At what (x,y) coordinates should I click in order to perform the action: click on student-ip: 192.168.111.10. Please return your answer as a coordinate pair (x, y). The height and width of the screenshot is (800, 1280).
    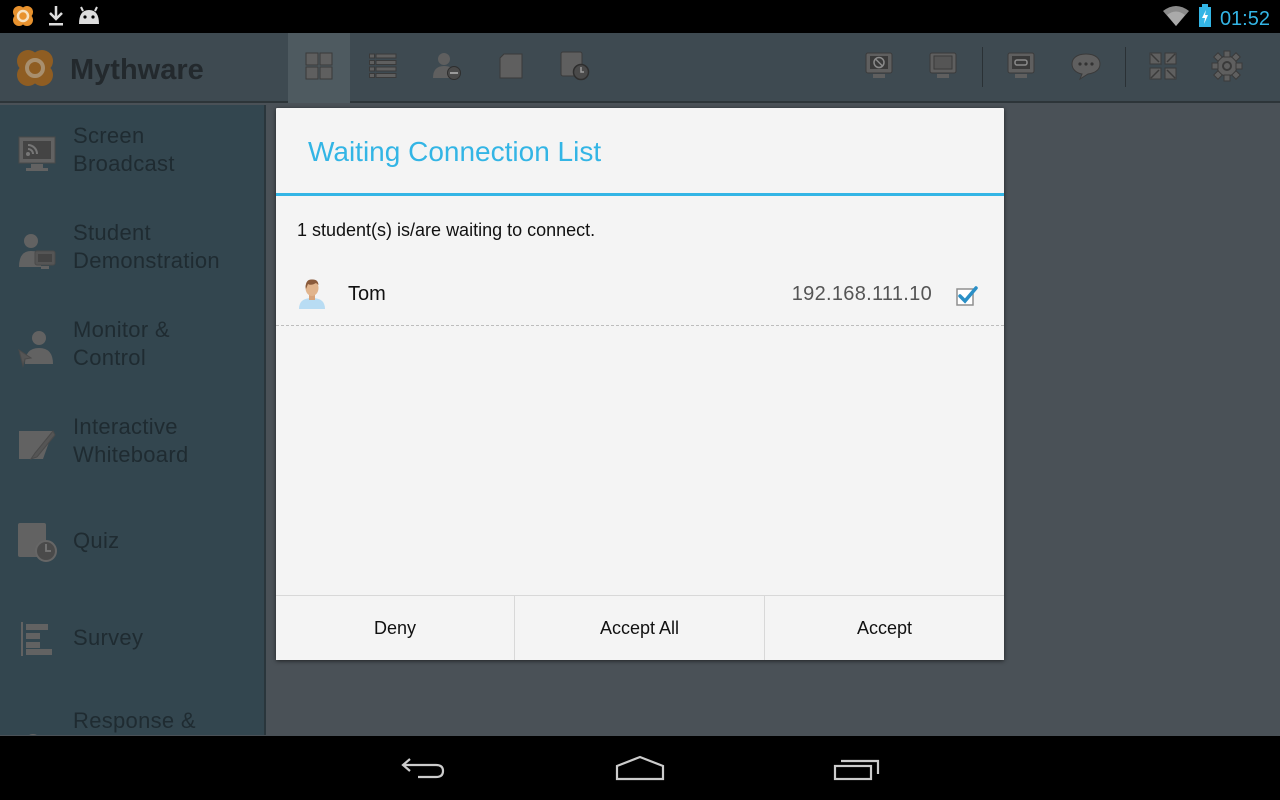
    Looking at the image, I should click on (861, 294).